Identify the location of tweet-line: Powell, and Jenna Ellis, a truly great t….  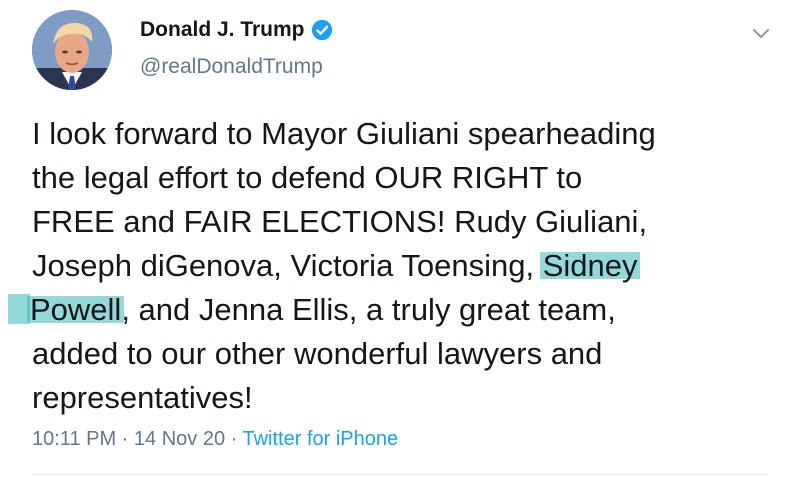
(390, 310).